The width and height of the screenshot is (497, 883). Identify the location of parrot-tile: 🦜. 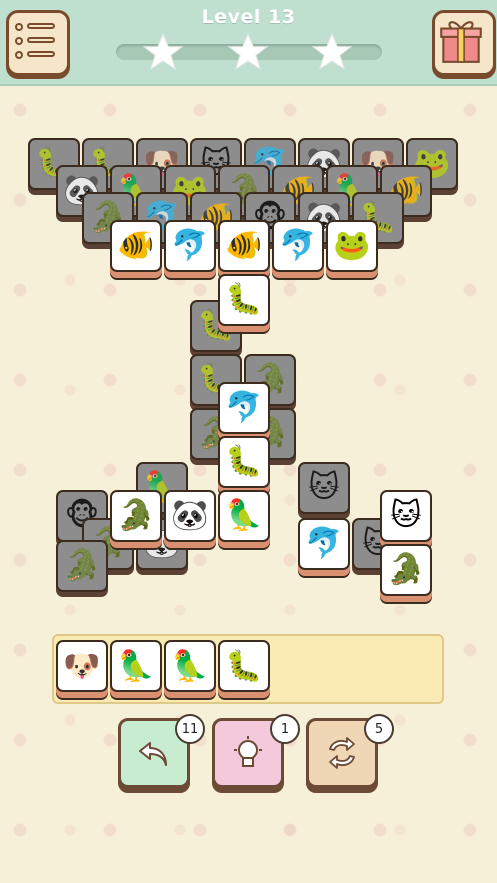
(244, 516).